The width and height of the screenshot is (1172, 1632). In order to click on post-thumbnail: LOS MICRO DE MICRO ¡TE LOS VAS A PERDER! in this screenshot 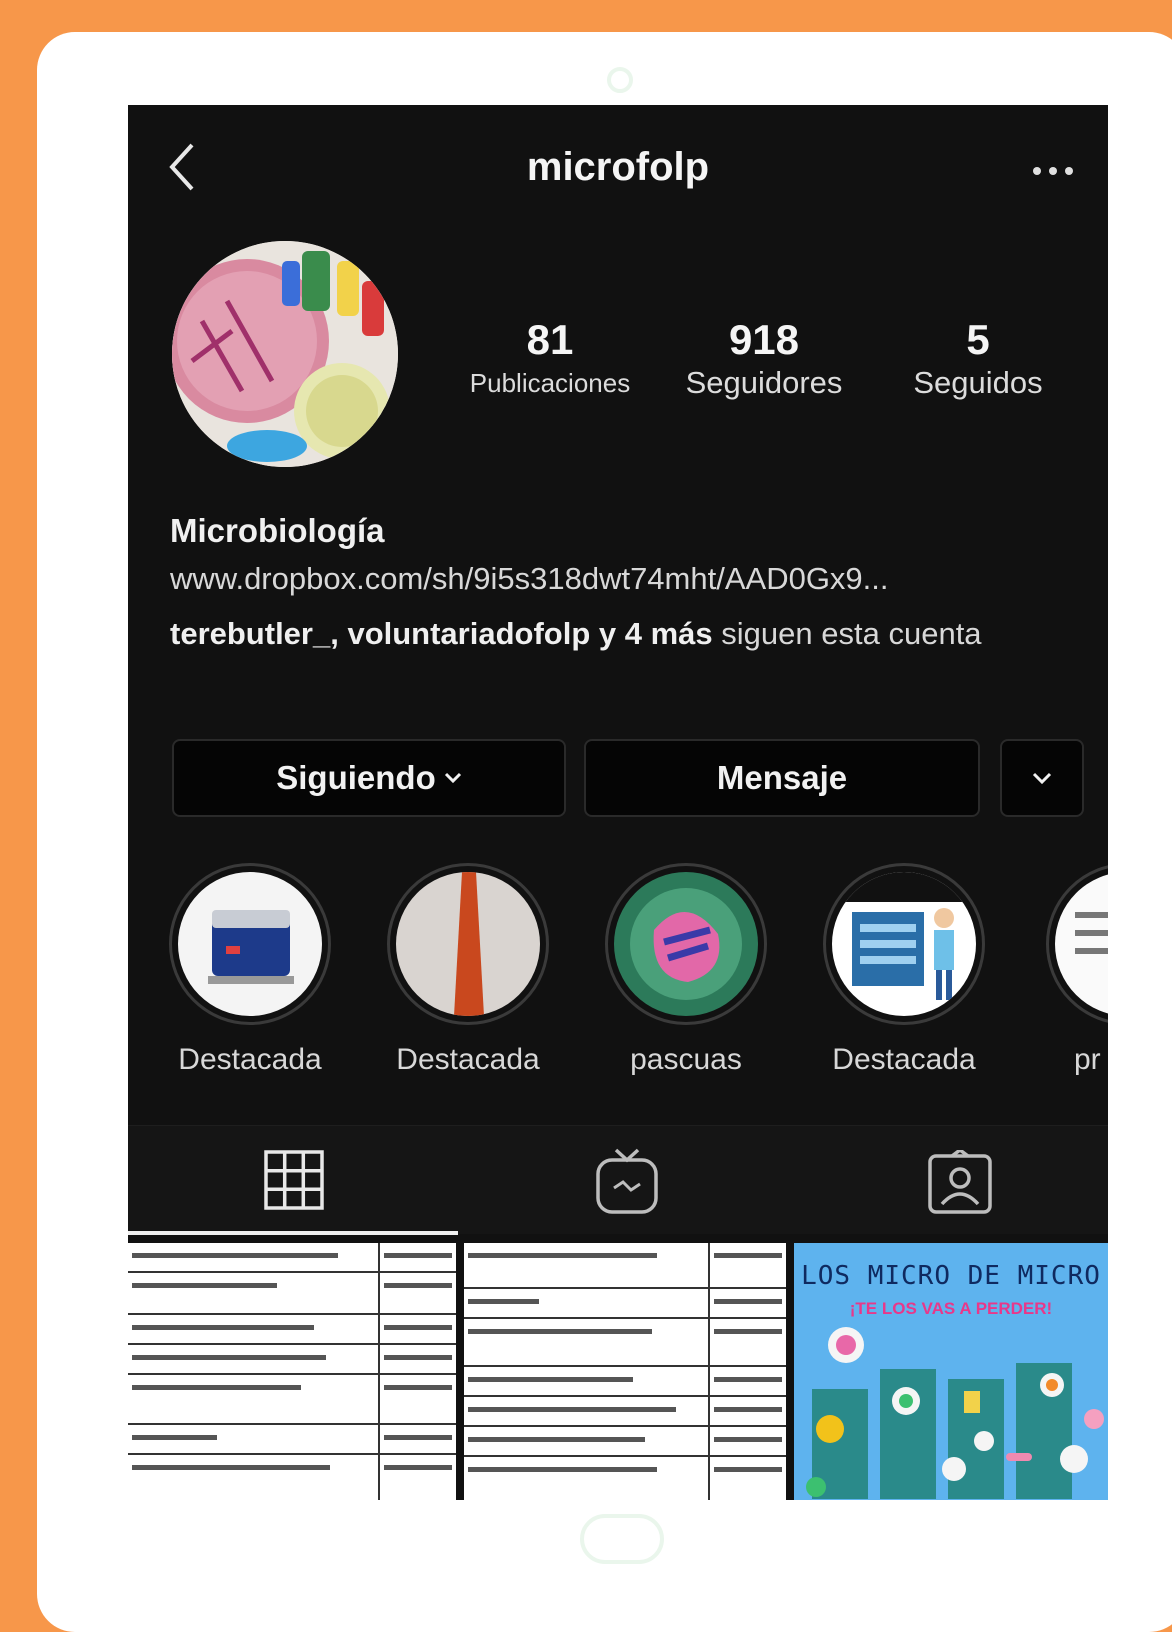, I will do `click(951, 1371)`.